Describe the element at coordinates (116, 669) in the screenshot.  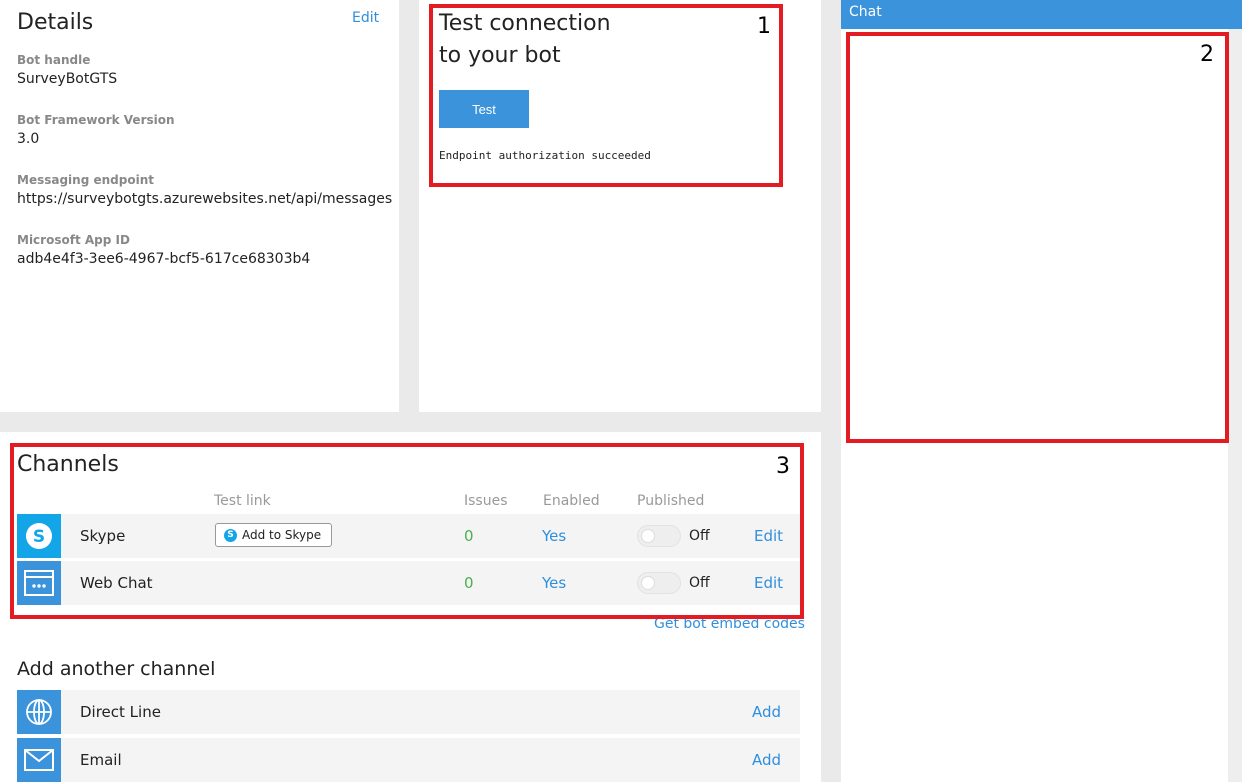
I see `add-channel-title: Add another channel` at that location.